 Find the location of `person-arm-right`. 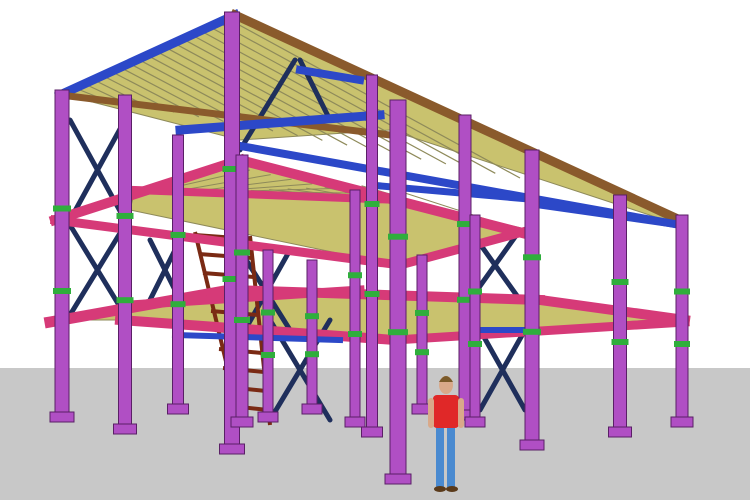

person-arm-right is located at coordinates (461, 413).